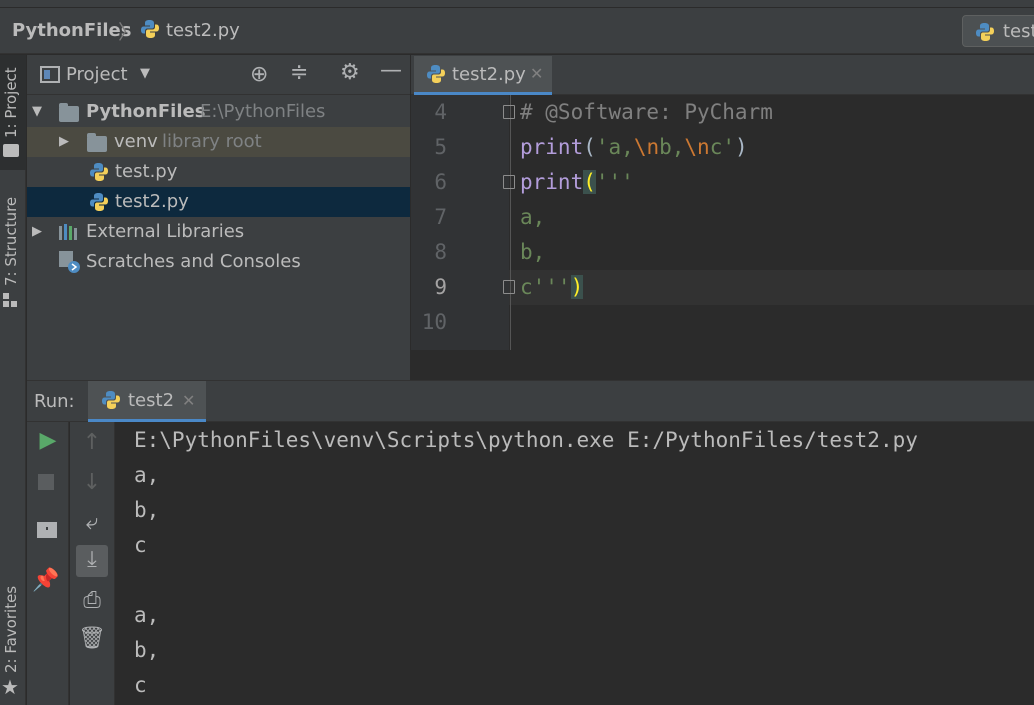  I want to click on code-line-5: print('a,\nb,\nc'), so click(634, 147).